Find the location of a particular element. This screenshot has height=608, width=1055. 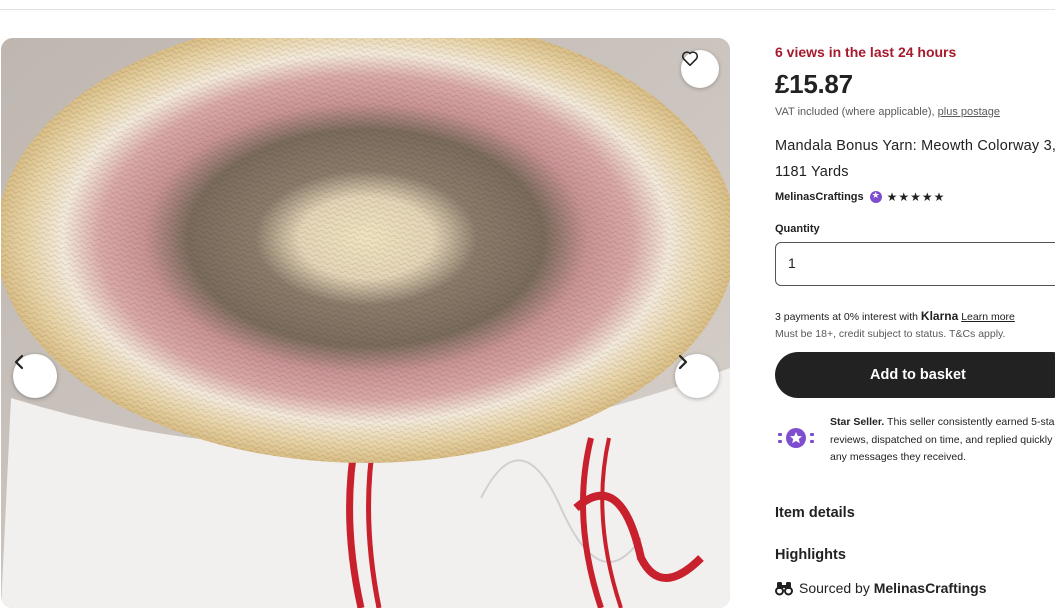

klarna-learn-more-link: Learn more is located at coordinates (988, 317).